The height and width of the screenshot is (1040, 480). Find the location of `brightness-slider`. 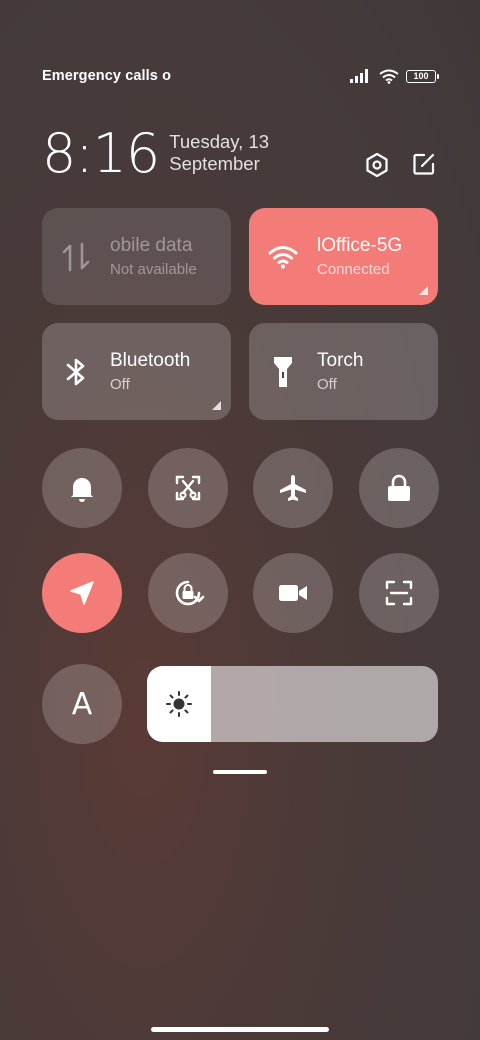

brightness-slider is located at coordinates (292, 704).